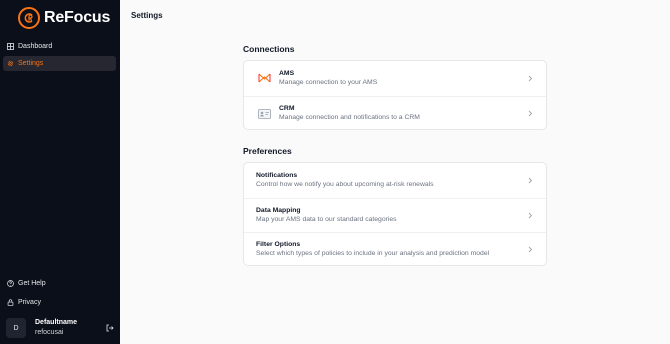 This screenshot has width=670, height=344. What do you see at coordinates (29, 18) in the screenshot?
I see `refocus-logo-icon` at bounding box center [29, 18].